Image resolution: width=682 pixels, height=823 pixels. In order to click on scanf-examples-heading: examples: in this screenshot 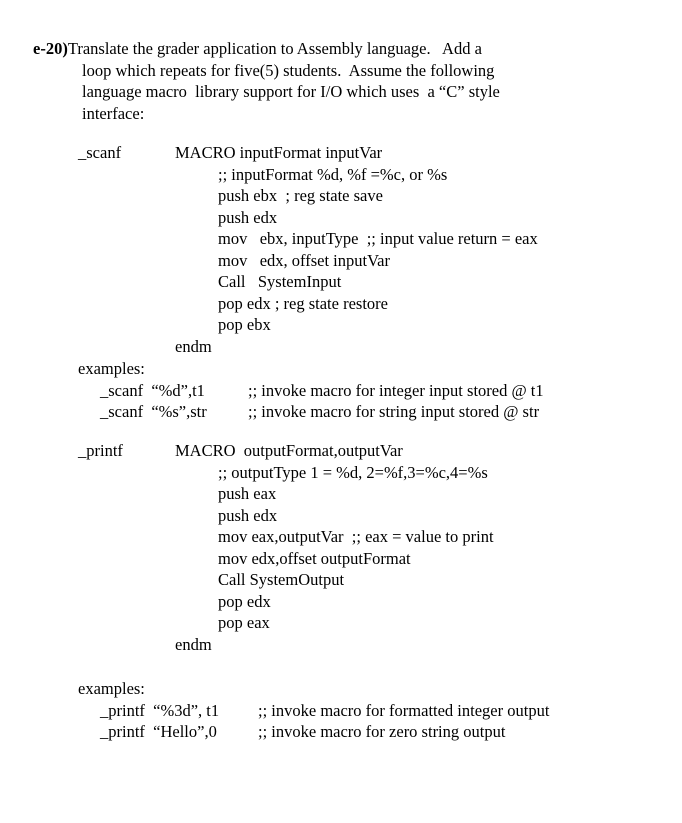, I will do `click(111, 368)`.